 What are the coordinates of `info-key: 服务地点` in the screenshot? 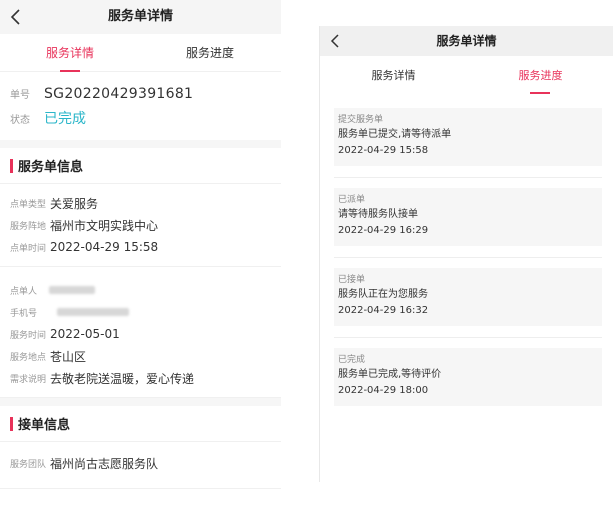 It's located at (28, 357).